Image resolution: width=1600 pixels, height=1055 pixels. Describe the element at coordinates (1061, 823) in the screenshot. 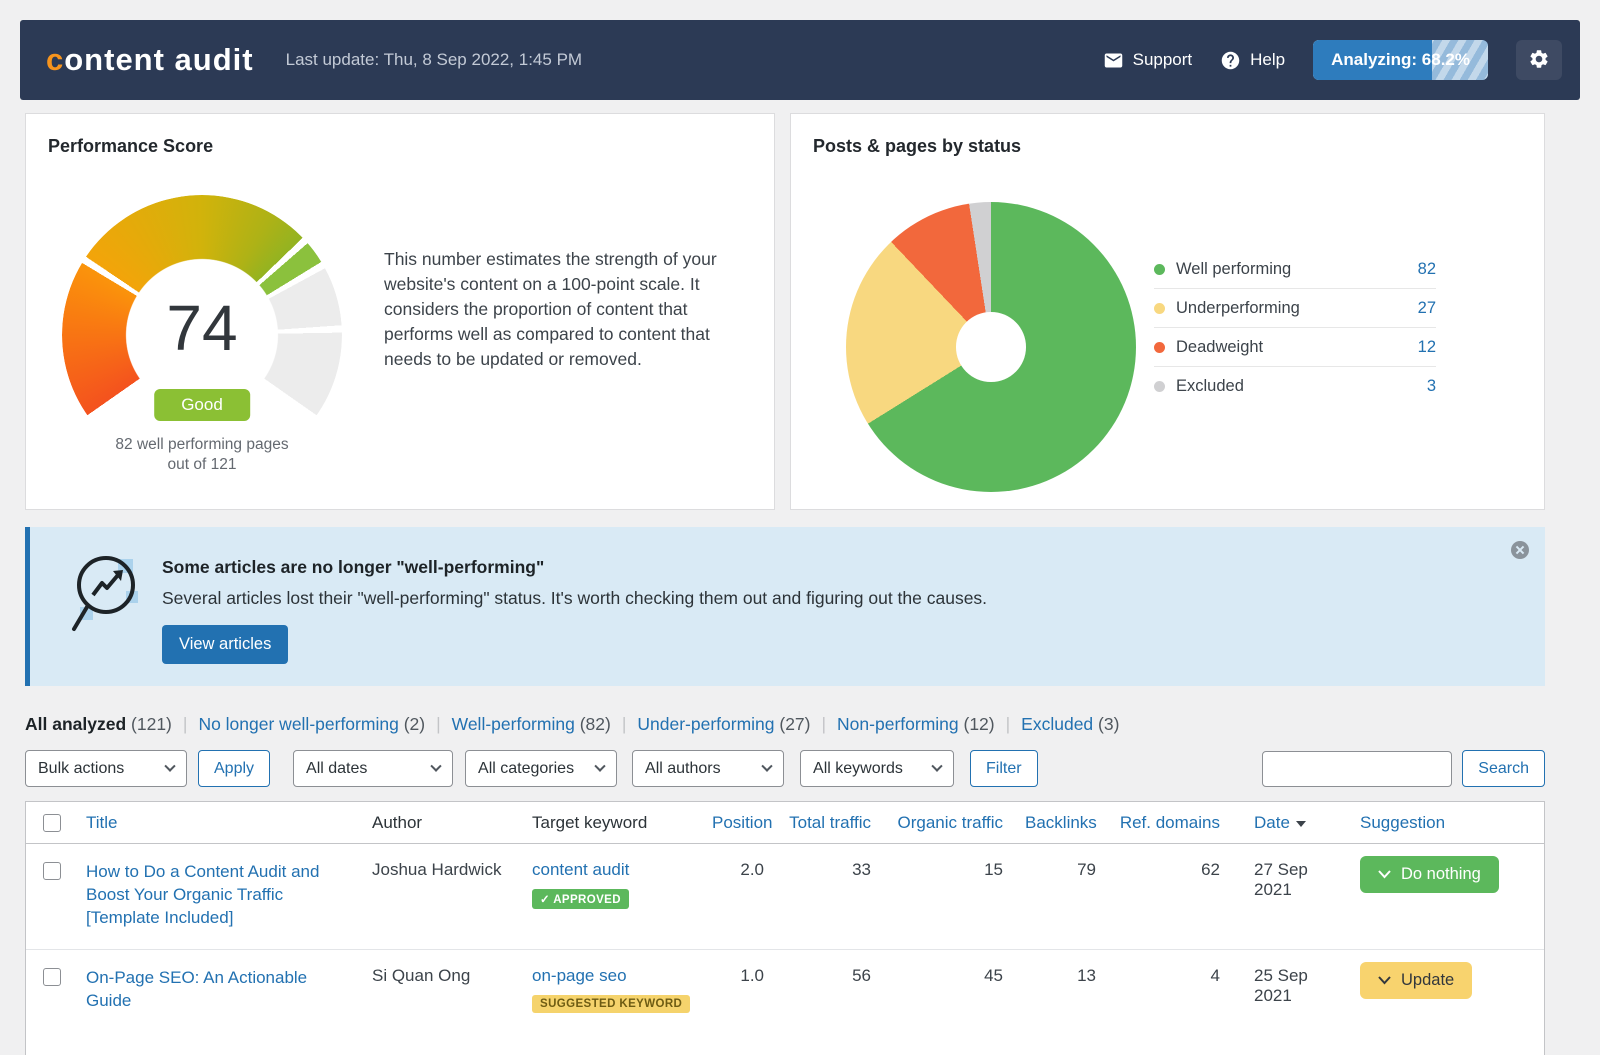

I see `column-header-backlinks: Backlinks` at that location.